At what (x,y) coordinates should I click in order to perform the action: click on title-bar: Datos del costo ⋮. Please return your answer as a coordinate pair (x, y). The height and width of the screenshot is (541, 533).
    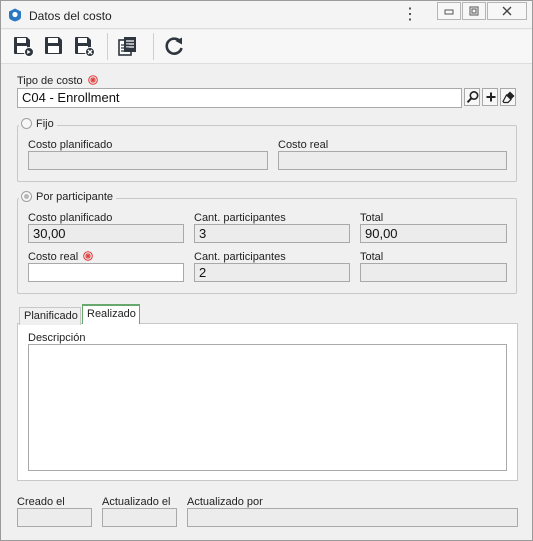
    Looking at the image, I should click on (266, 15).